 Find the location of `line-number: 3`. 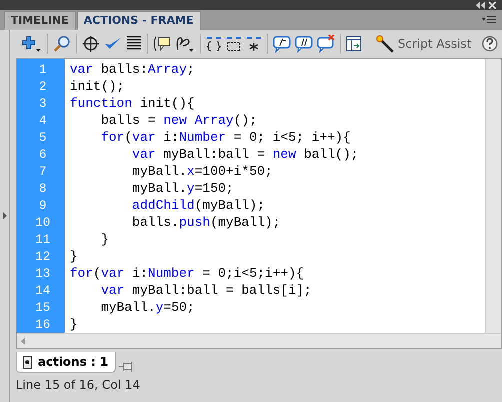

line-number: 3 is located at coordinates (43, 103).